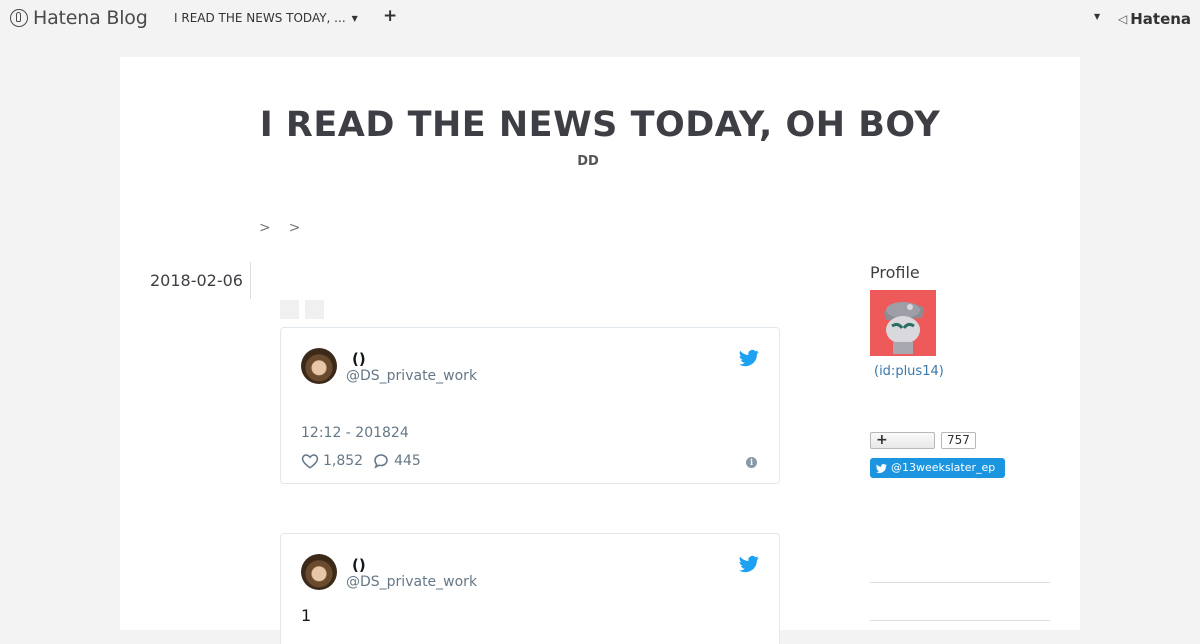 The height and width of the screenshot is (644, 1200). Describe the element at coordinates (530, 588) in the screenshot. I see `embedded-tweet: () @DS_private_work 1` at that location.